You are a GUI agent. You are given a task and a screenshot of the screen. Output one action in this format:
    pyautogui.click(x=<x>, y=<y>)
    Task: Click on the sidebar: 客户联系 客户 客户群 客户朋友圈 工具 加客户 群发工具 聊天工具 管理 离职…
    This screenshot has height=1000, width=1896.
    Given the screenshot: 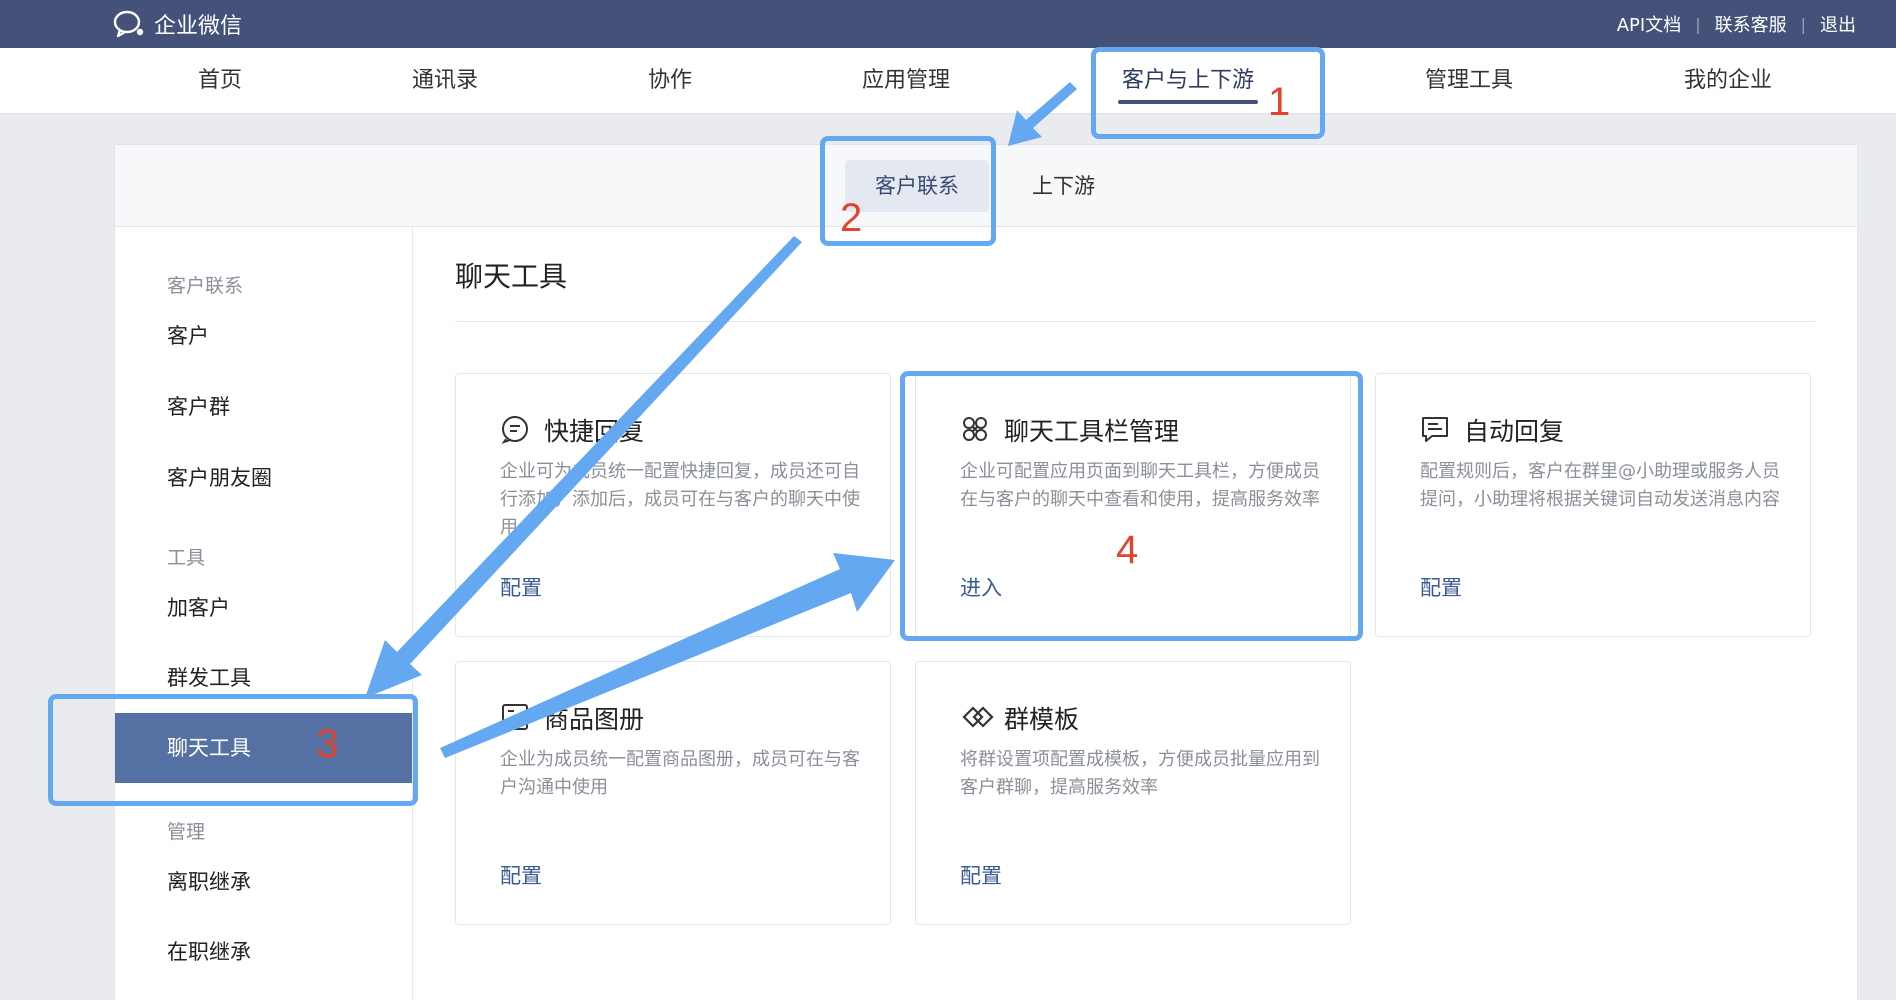 What is the action you would take?
    pyautogui.click(x=264, y=613)
    